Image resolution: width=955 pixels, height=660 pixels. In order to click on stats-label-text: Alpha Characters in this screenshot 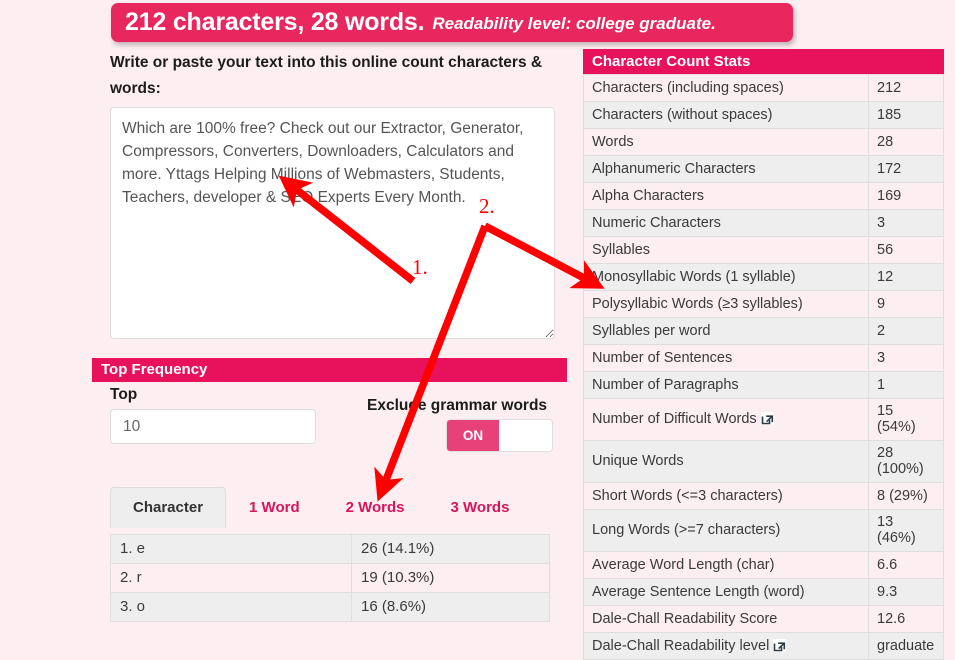, I will do `click(648, 195)`.